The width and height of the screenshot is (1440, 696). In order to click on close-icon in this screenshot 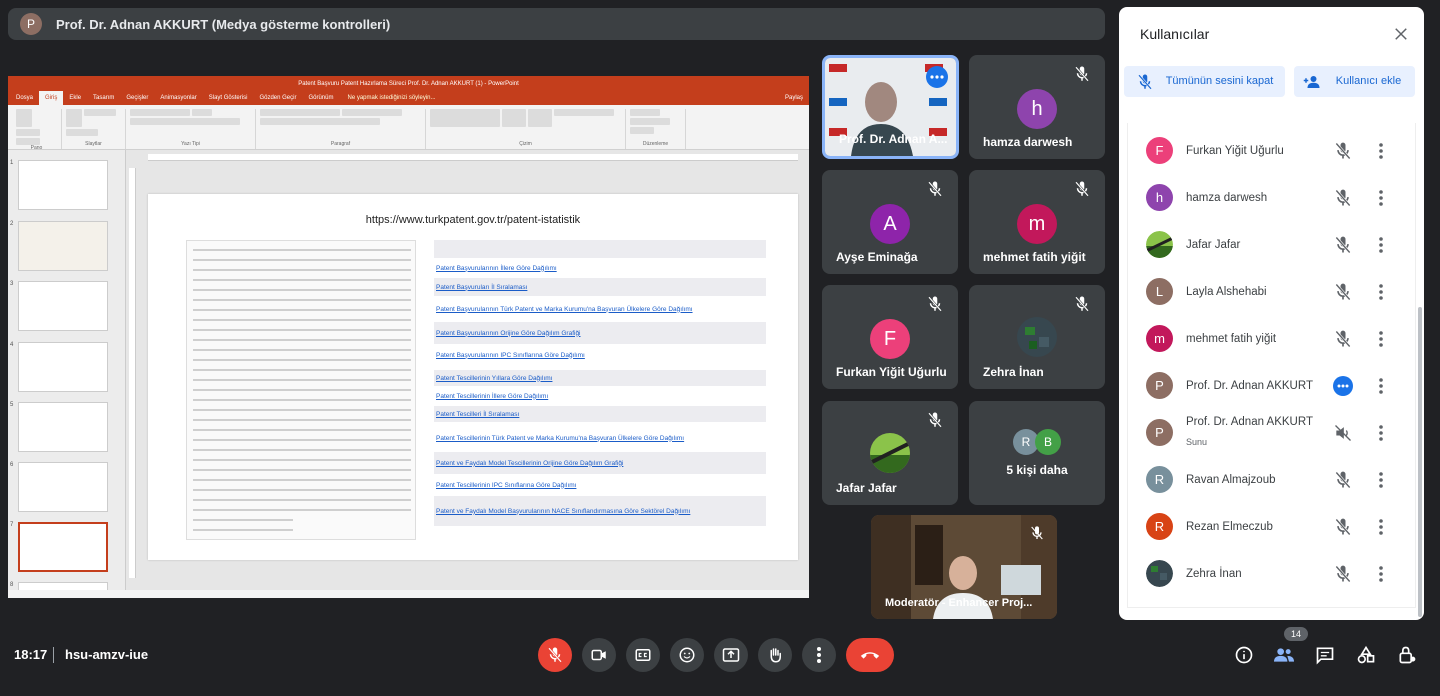, I will do `click(1401, 34)`.